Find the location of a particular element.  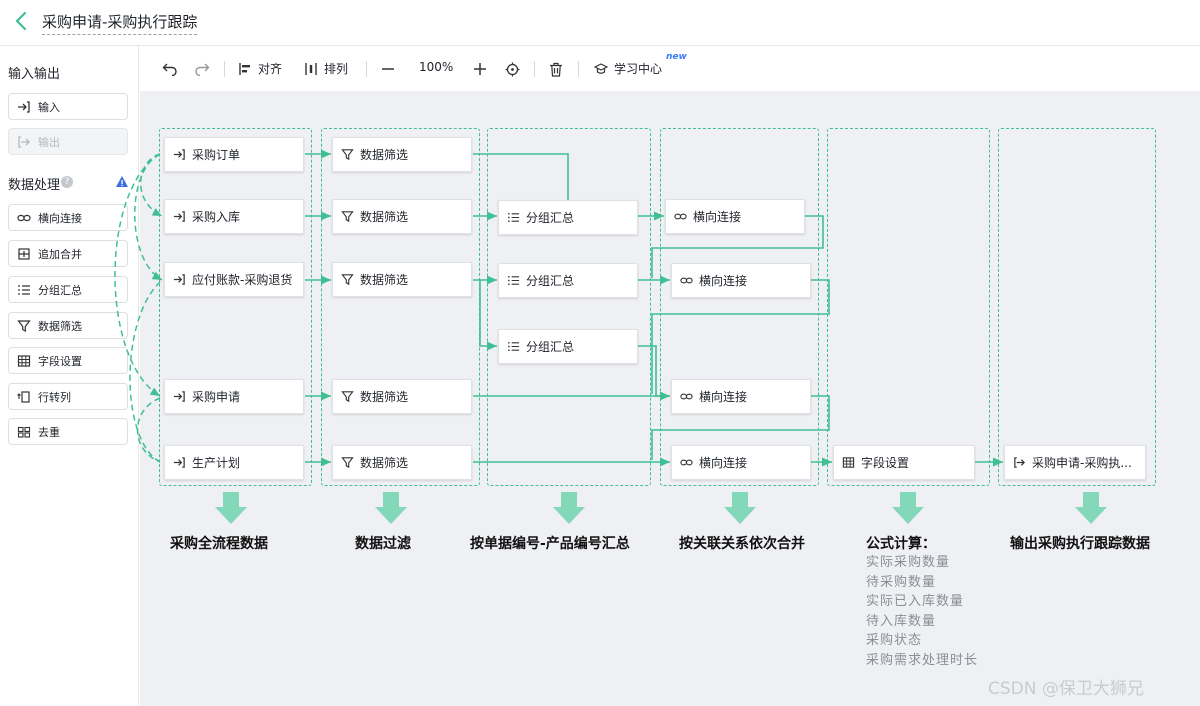

node-group-summary-2: 分组汇总 is located at coordinates (568, 280).